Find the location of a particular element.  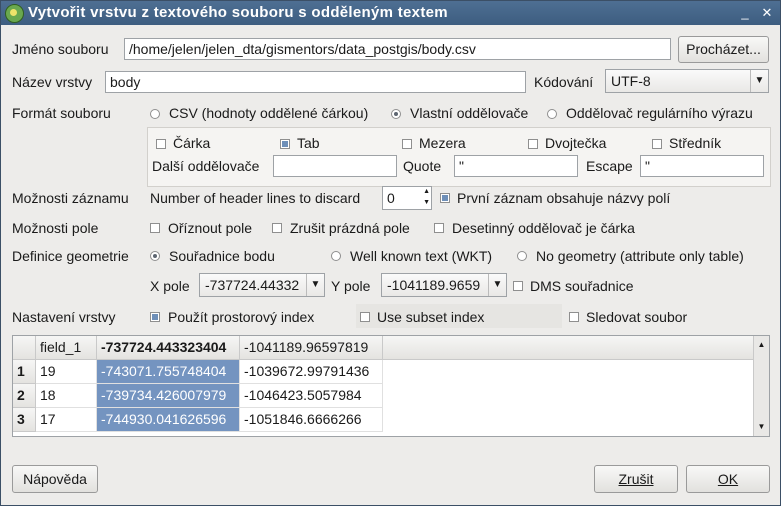

record-options-label: Možnosti záznamu is located at coordinates (70, 198).